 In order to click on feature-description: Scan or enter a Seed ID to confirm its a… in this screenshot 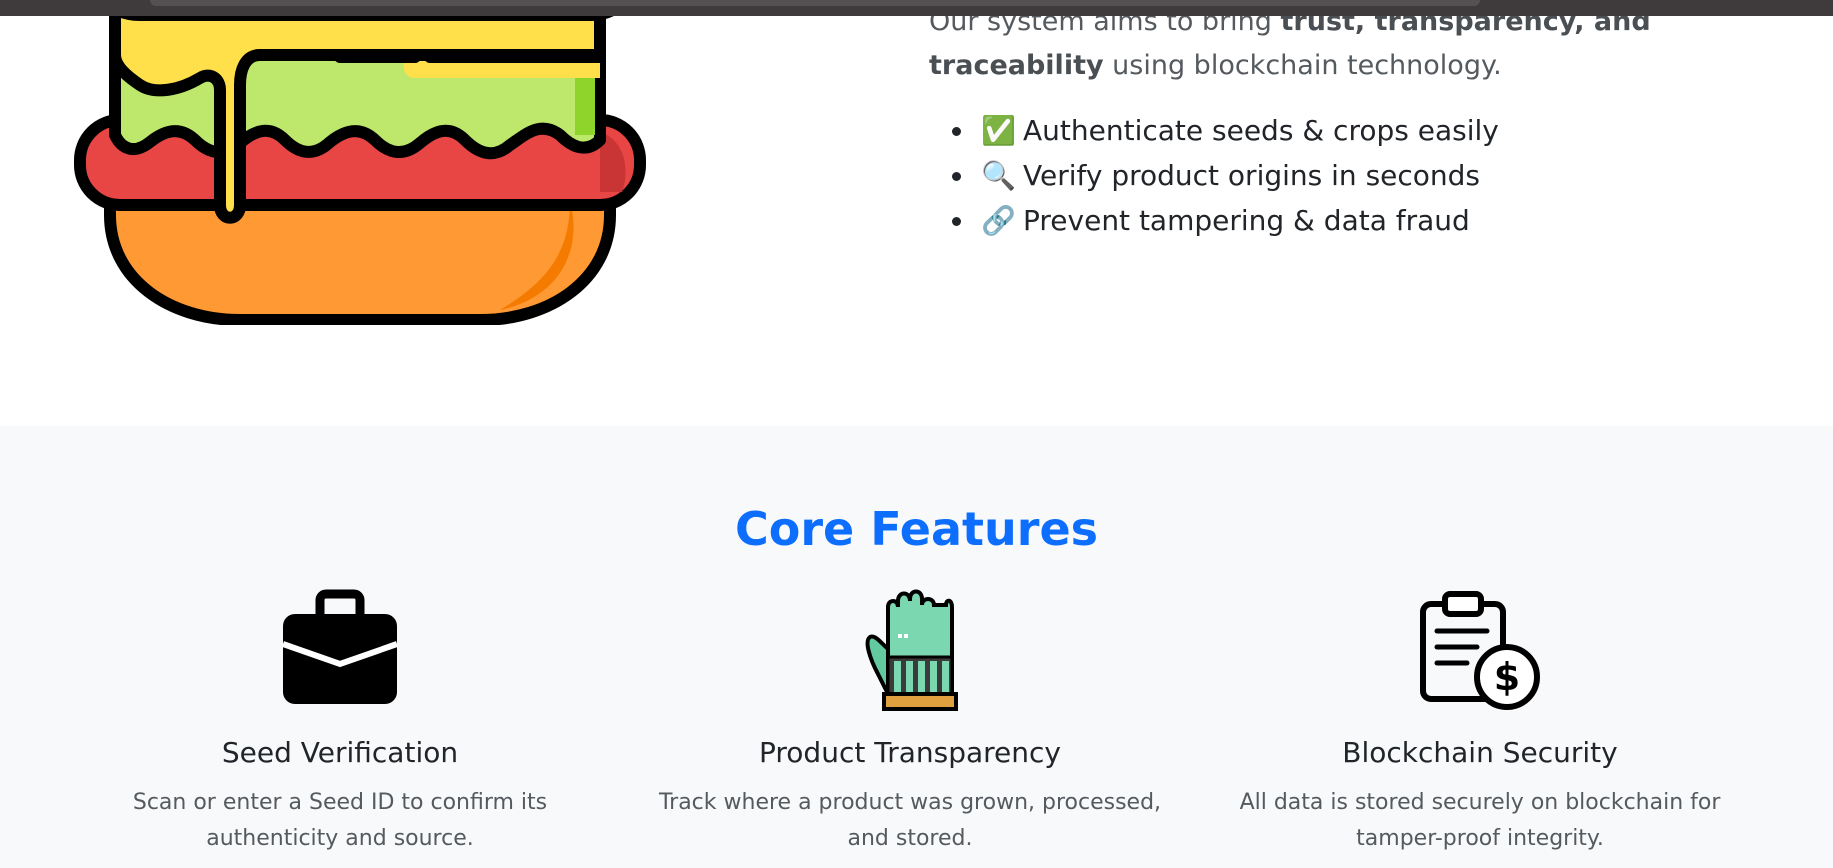, I will do `click(340, 820)`.